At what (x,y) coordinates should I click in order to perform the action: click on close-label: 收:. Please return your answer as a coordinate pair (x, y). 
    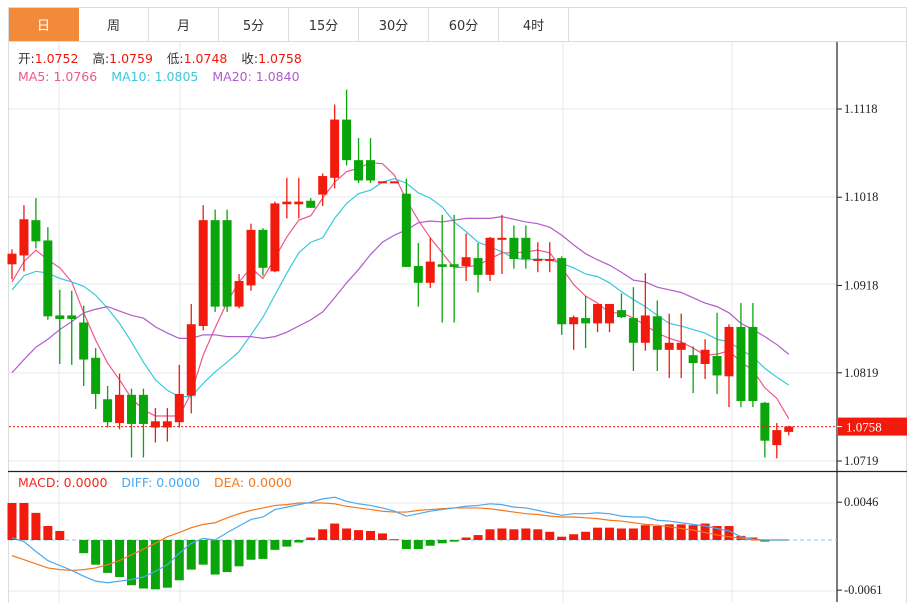
    Looking at the image, I should click on (250, 58).